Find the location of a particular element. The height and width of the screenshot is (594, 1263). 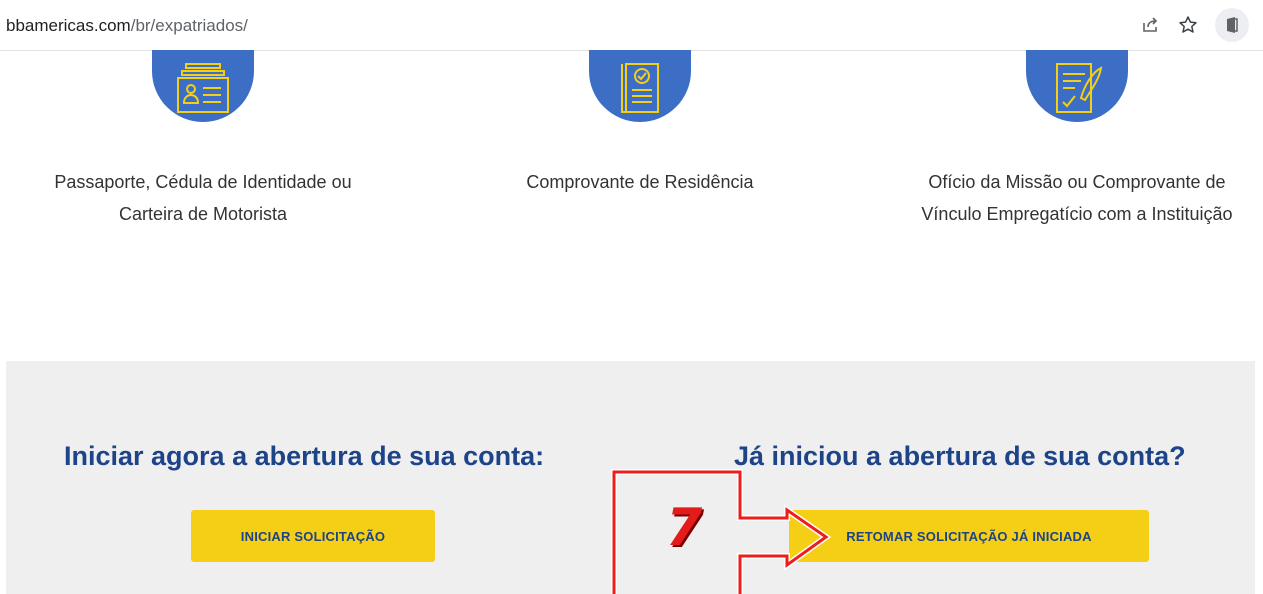

document-item-residence: Comprovante de Residência is located at coordinates (640, 124).